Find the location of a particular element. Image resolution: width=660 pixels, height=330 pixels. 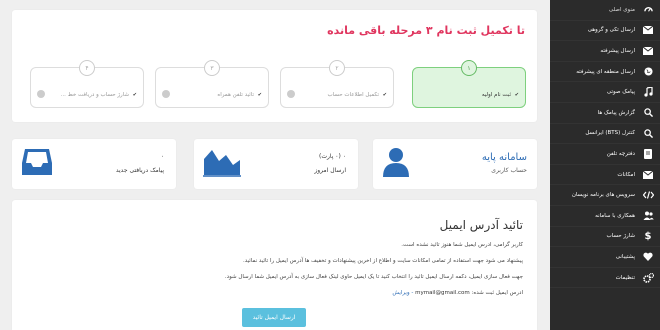

sidebar-item-advanced-send: ارسال پیشرفته is located at coordinates (605, 51).